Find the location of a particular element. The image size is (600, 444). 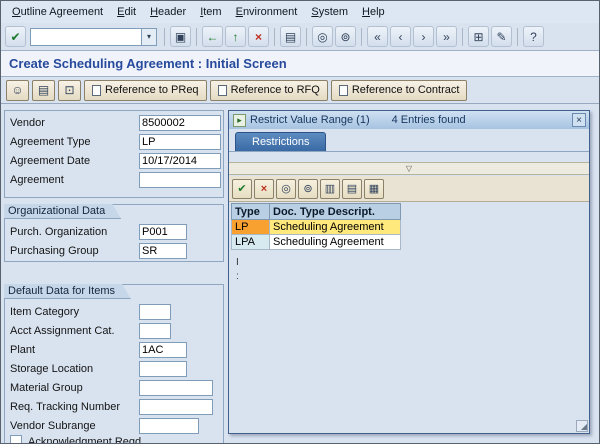

back-icon: ← is located at coordinates (212, 36).